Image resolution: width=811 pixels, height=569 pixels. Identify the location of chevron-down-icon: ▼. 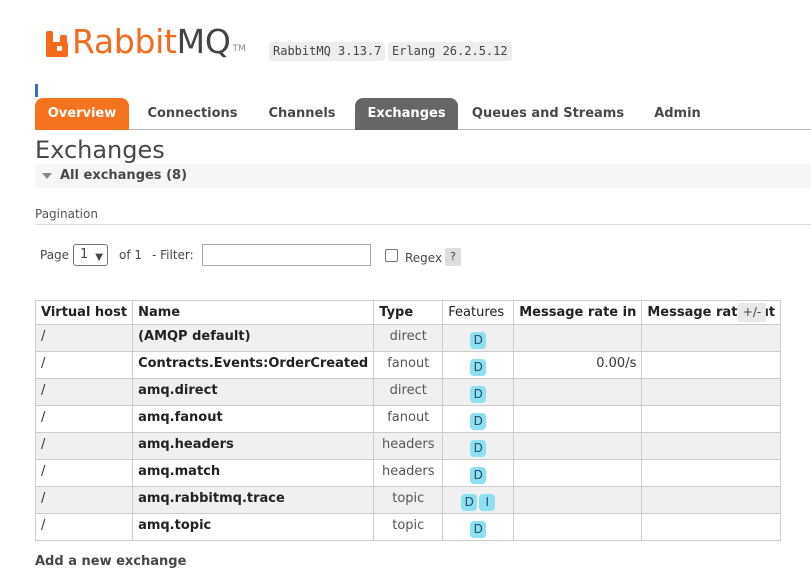
(99, 257).